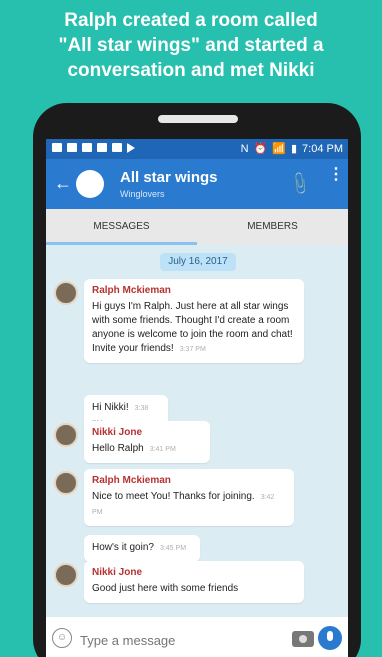 The height and width of the screenshot is (657, 382). I want to click on message-time: 3:37 PM, so click(192, 349).